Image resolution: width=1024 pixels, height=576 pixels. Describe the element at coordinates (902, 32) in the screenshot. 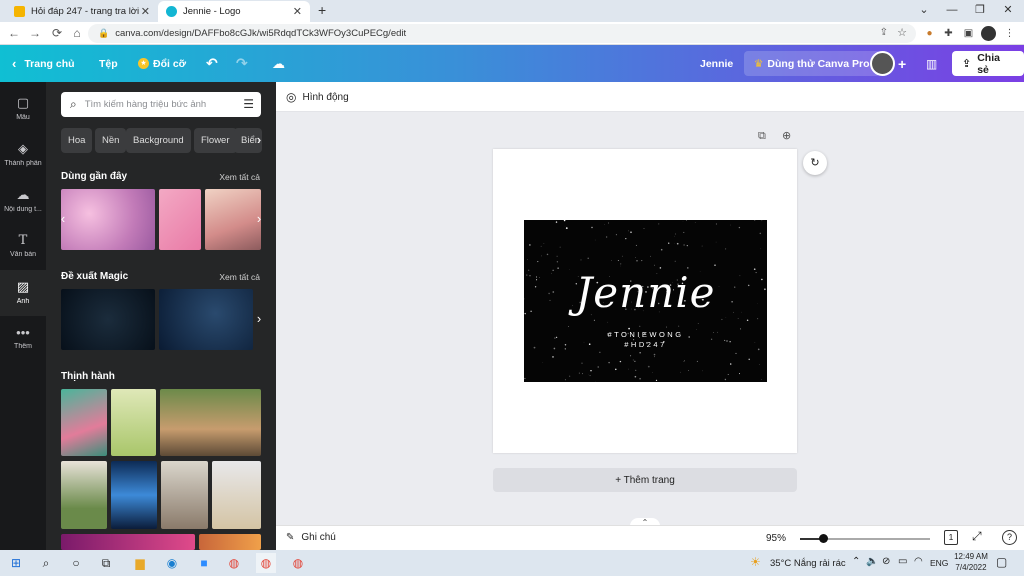

I see `bookmark-star-icon: ☆` at that location.